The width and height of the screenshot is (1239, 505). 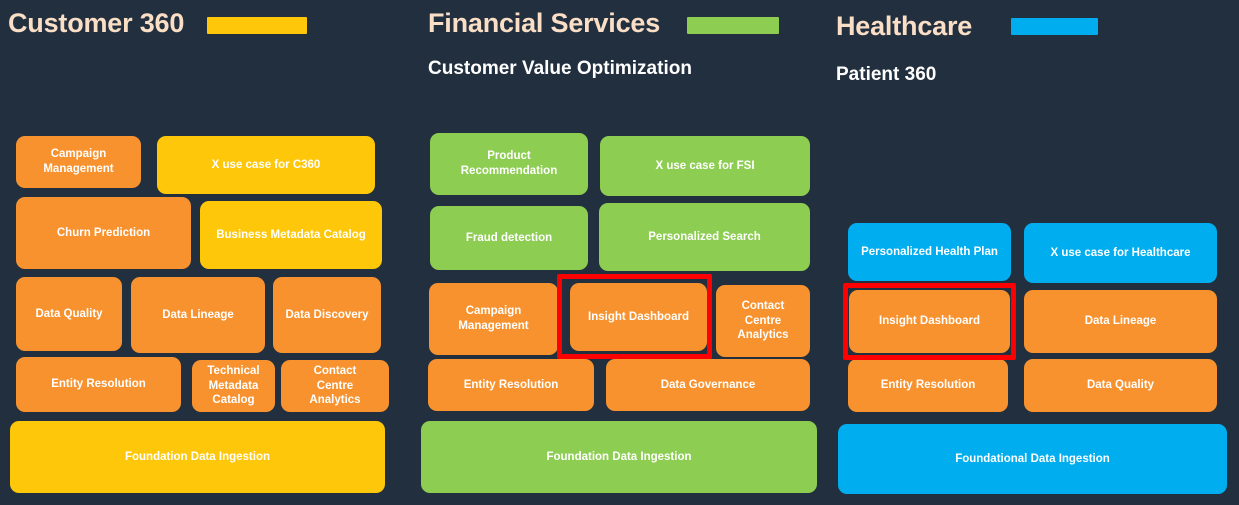 What do you see at coordinates (327, 315) in the screenshot?
I see `tile-customer-360-data-discovery: Data Discovery` at bounding box center [327, 315].